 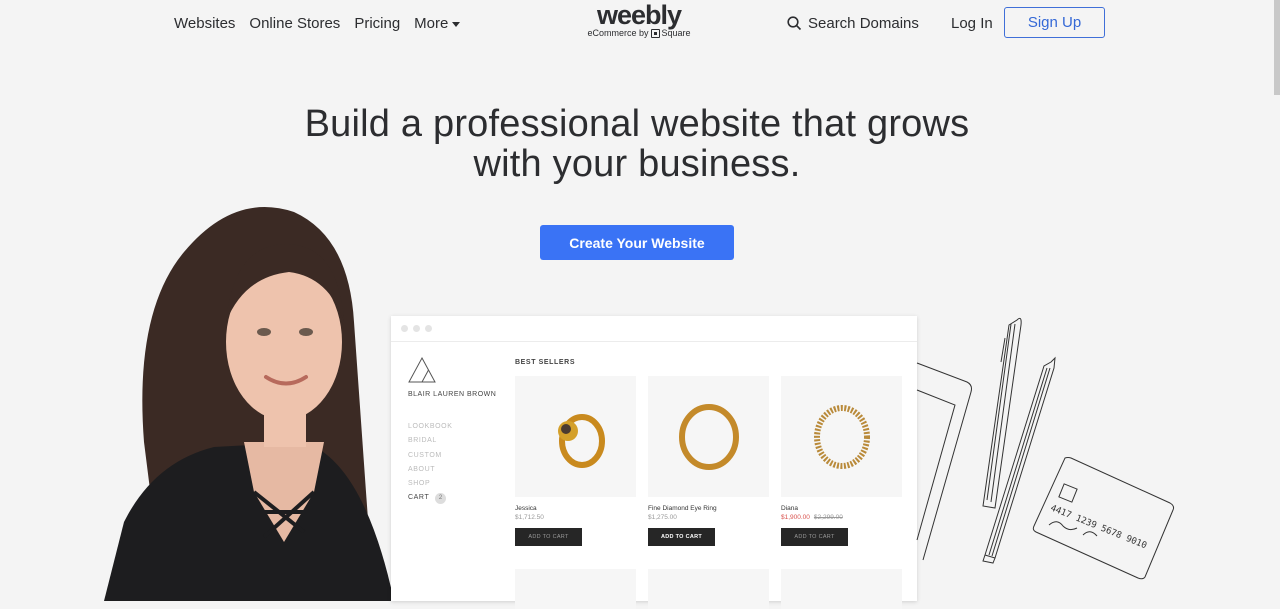 What do you see at coordinates (618, 33) in the screenshot?
I see `logo-tagline-prefix: eCommerce by` at bounding box center [618, 33].